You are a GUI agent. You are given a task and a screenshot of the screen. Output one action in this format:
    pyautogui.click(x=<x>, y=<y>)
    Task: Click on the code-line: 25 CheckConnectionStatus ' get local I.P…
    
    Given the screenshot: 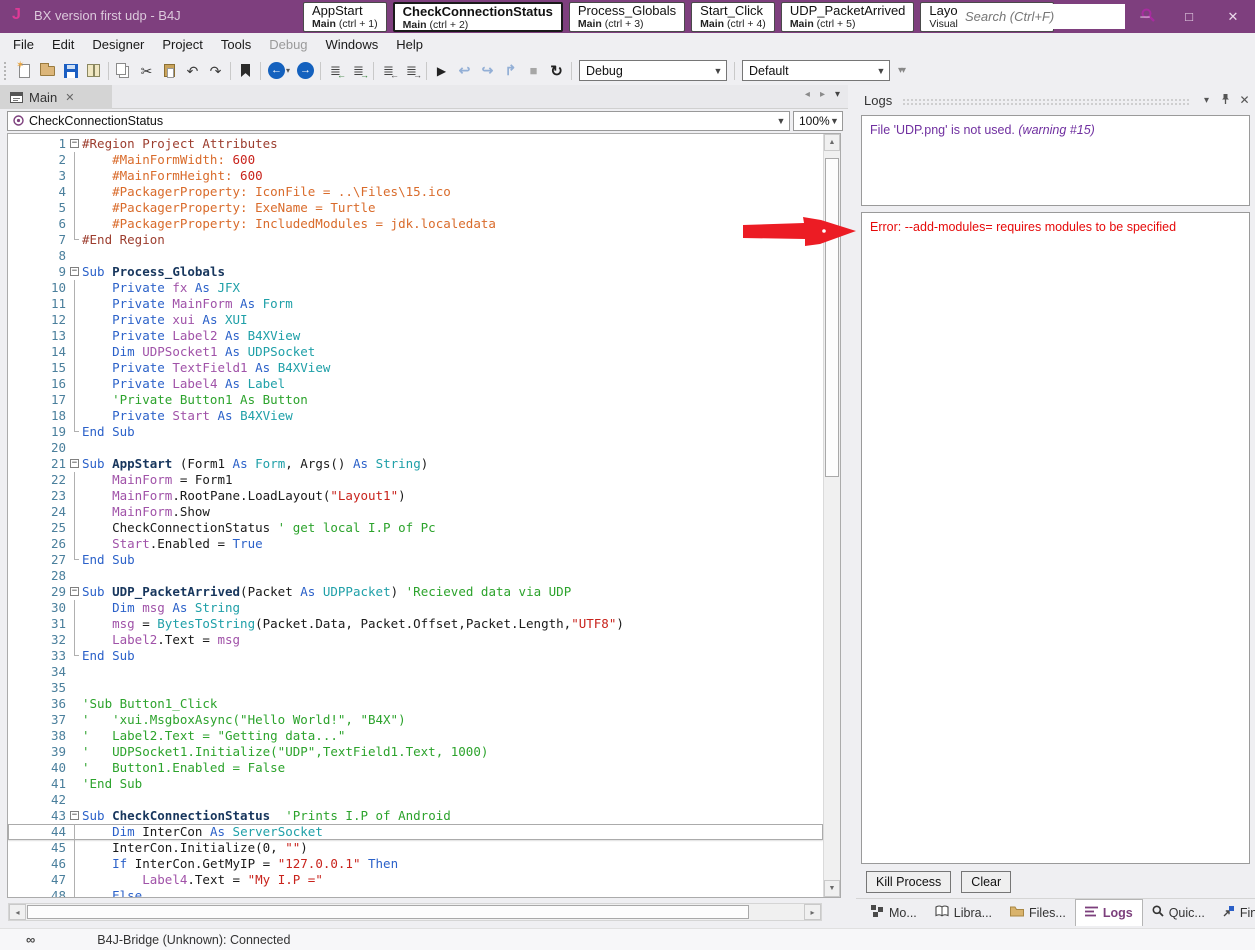 What is the action you would take?
    pyautogui.click(x=415, y=528)
    